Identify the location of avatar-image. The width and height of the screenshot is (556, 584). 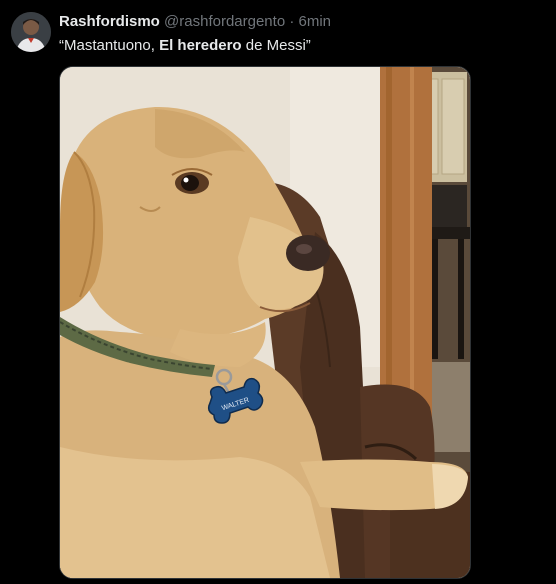
(31, 32).